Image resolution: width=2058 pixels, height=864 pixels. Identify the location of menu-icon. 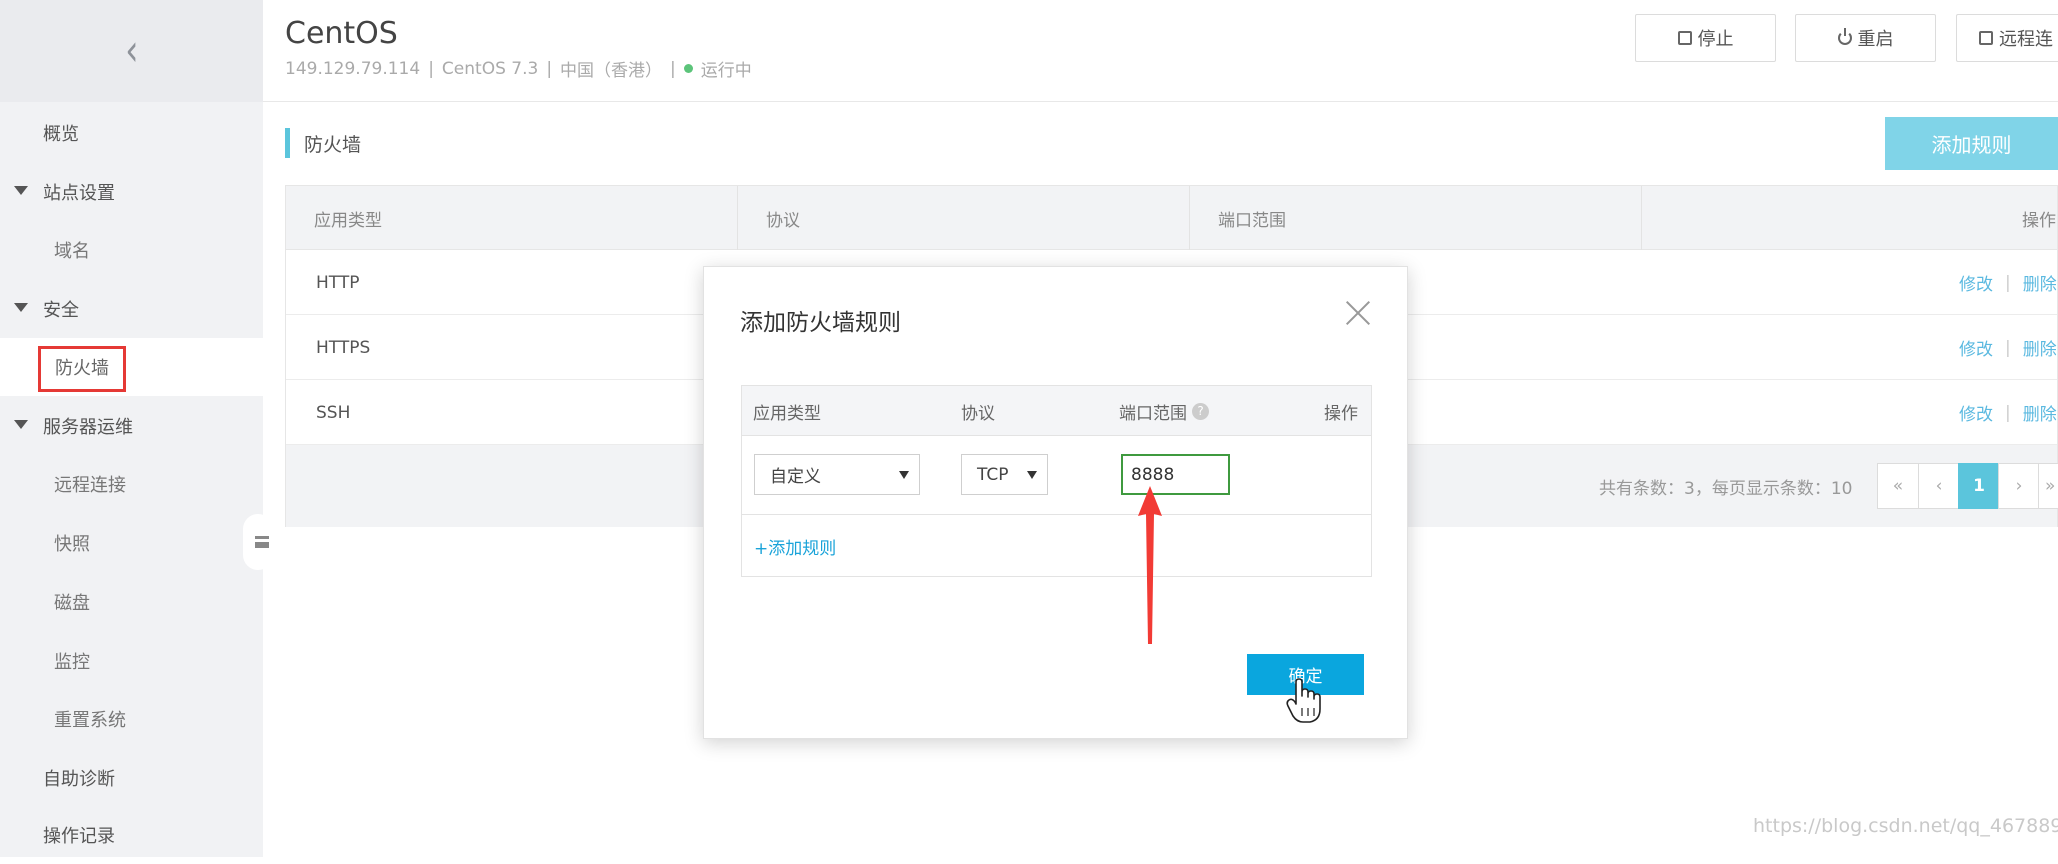
(262, 542).